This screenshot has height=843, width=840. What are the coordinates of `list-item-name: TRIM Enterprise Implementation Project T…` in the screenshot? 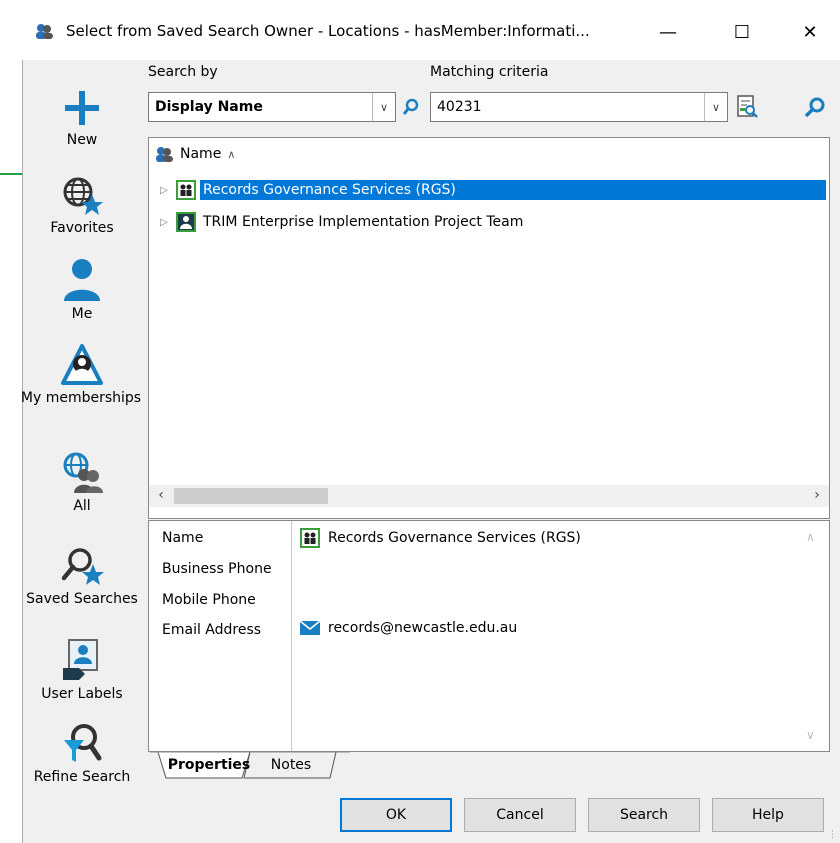 It's located at (363, 222).